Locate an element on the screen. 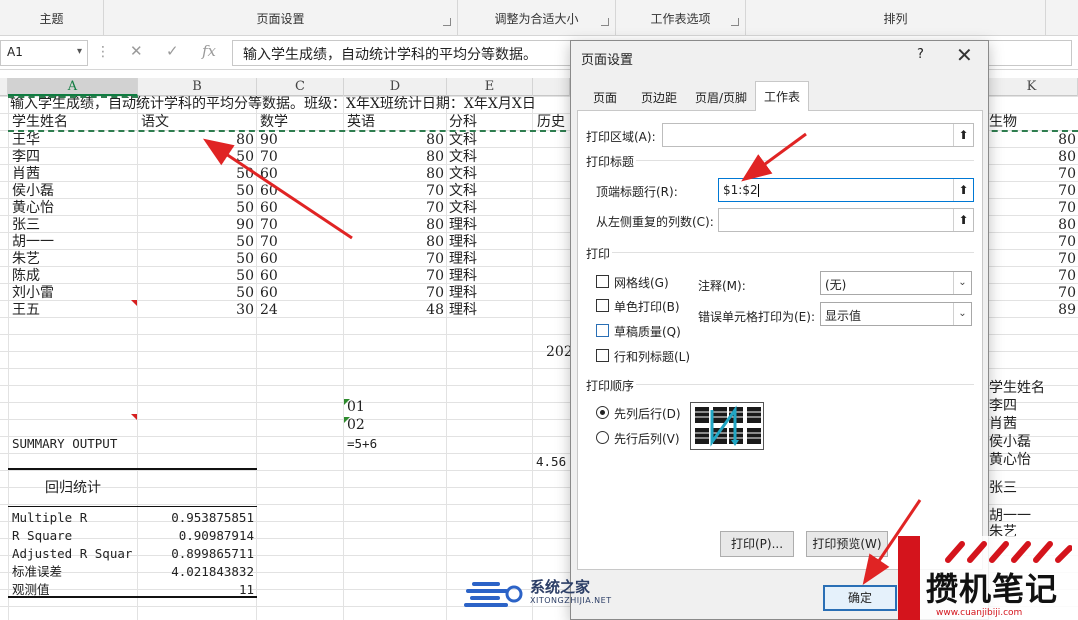 The image size is (1078, 620). cell-math: 24 is located at coordinates (300, 310).